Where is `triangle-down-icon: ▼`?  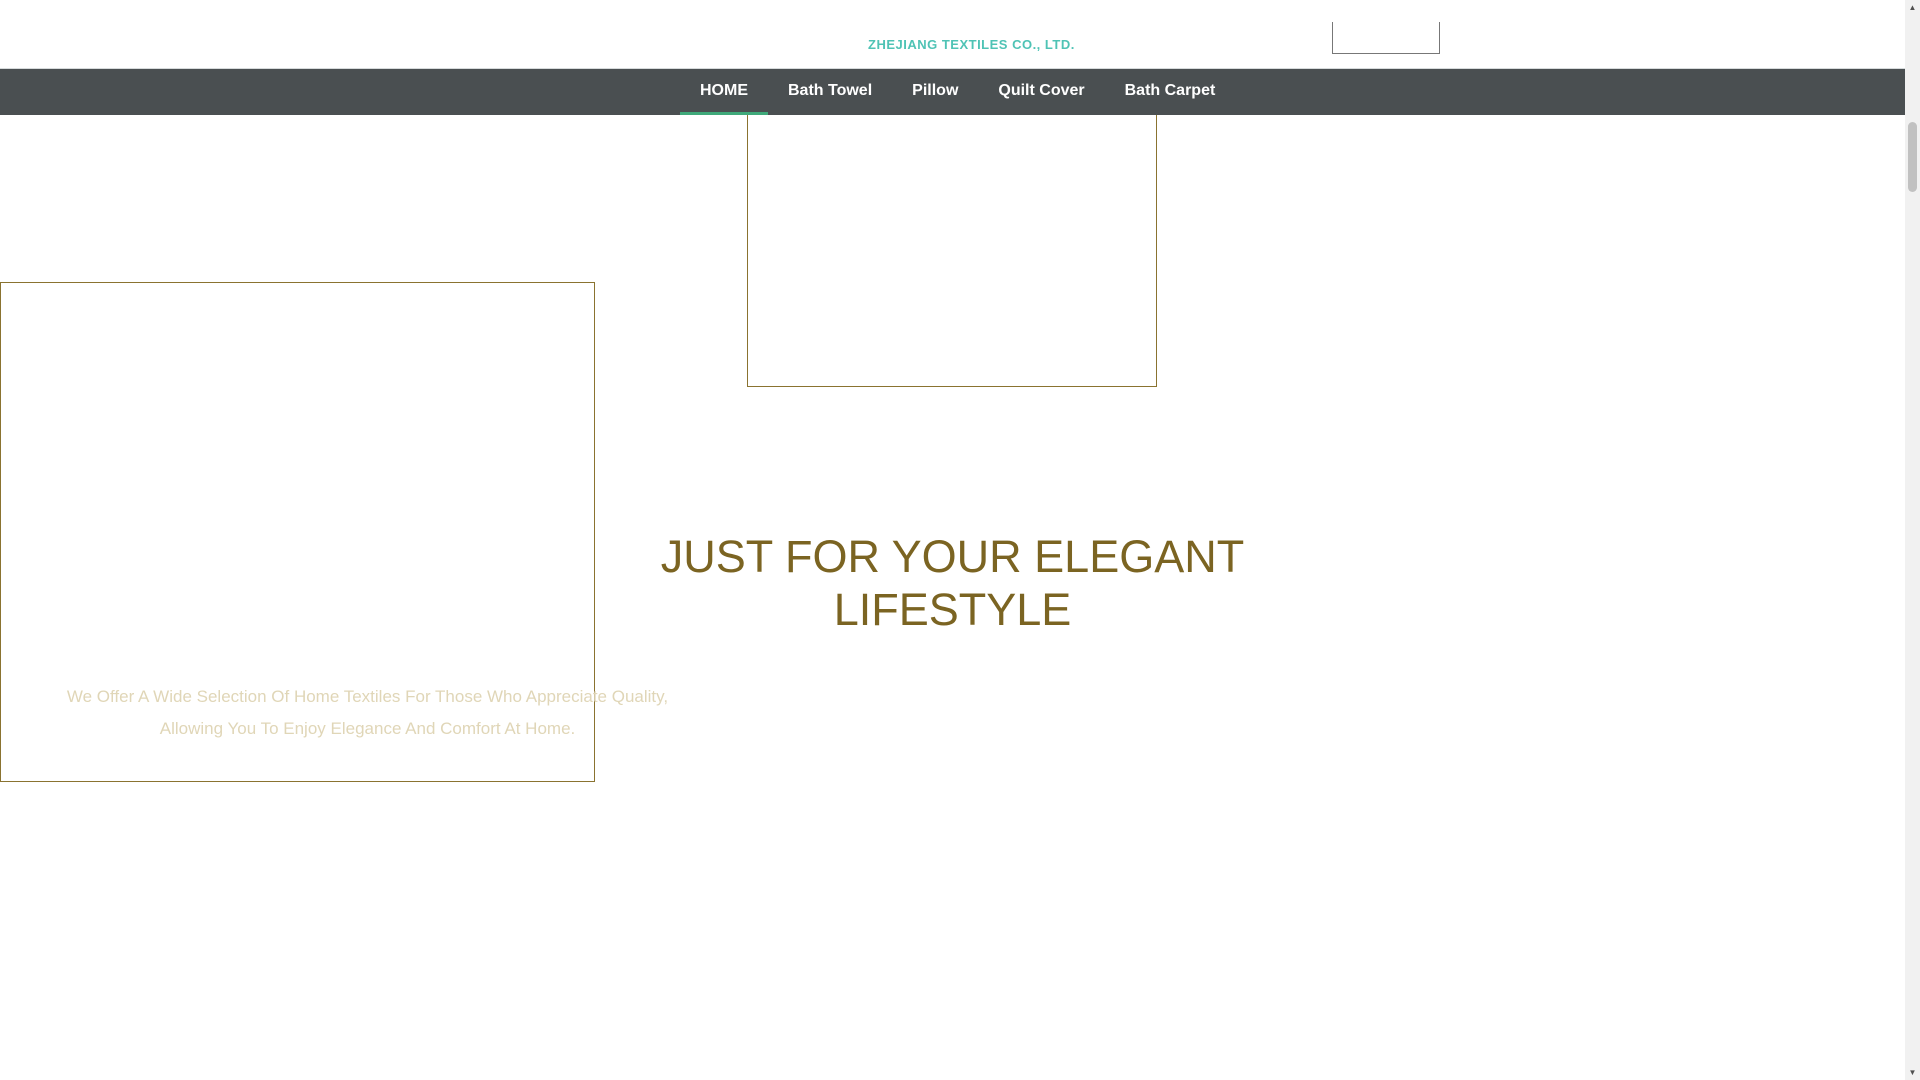
triangle-down-icon: ▼ is located at coordinates (1912, 1072).